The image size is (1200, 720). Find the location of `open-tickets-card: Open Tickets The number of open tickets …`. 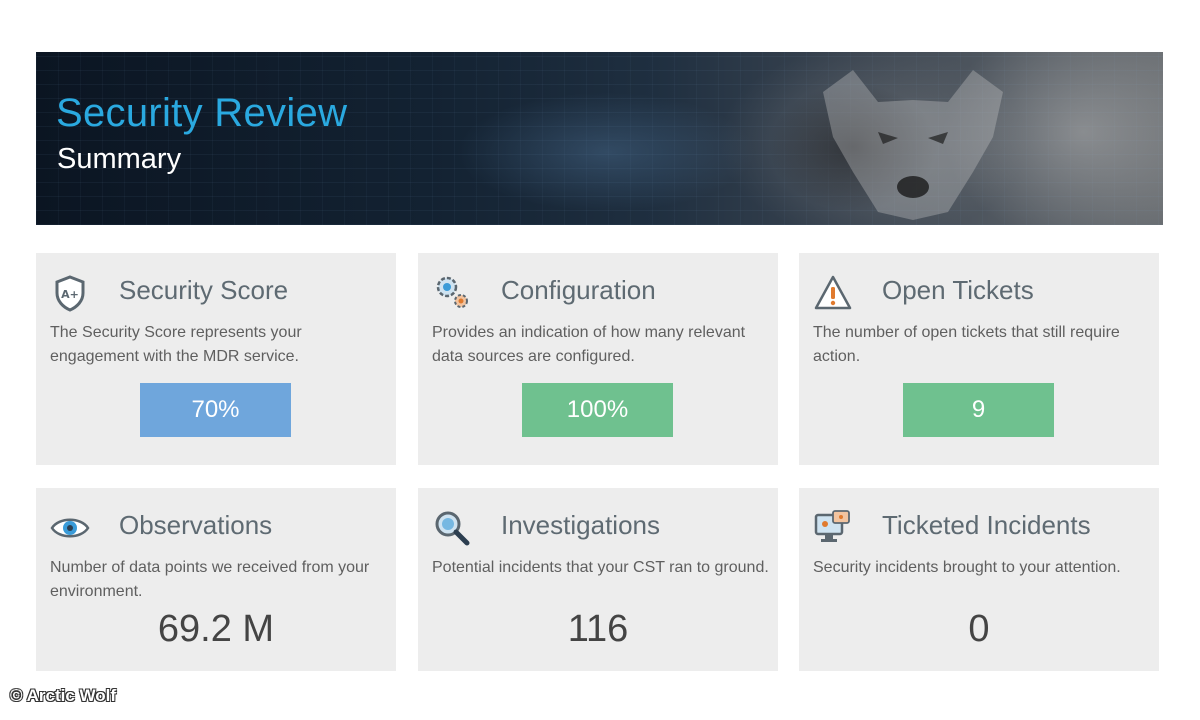

open-tickets-card: Open Tickets The number of open tickets … is located at coordinates (979, 359).